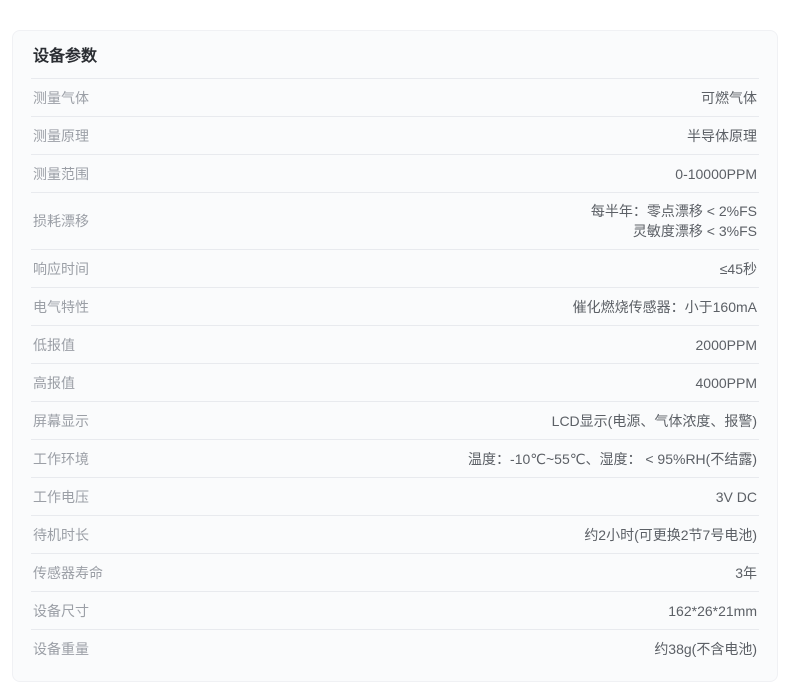 The width and height of the screenshot is (790, 700). I want to click on param-label: 测量范围, so click(61, 173).